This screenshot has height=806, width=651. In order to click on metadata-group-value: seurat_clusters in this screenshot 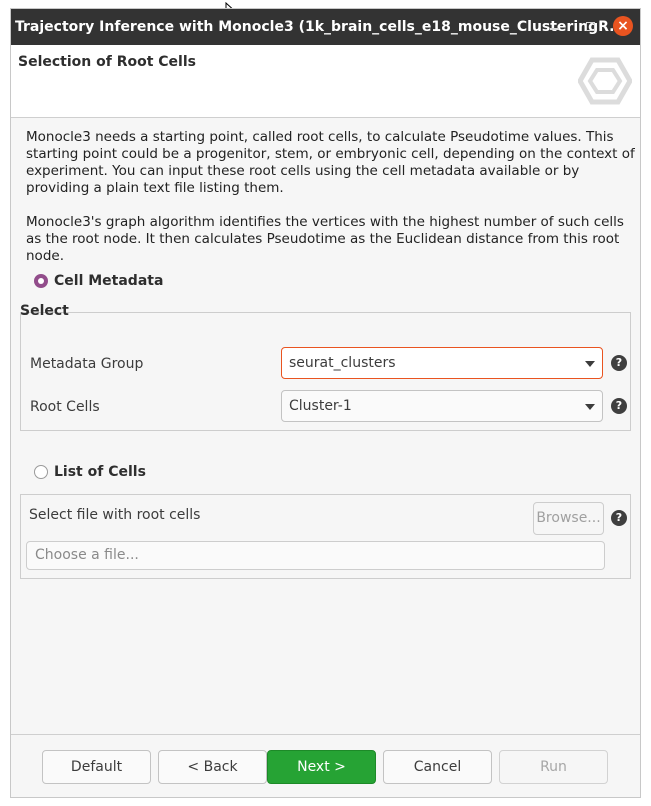, I will do `click(342, 363)`.